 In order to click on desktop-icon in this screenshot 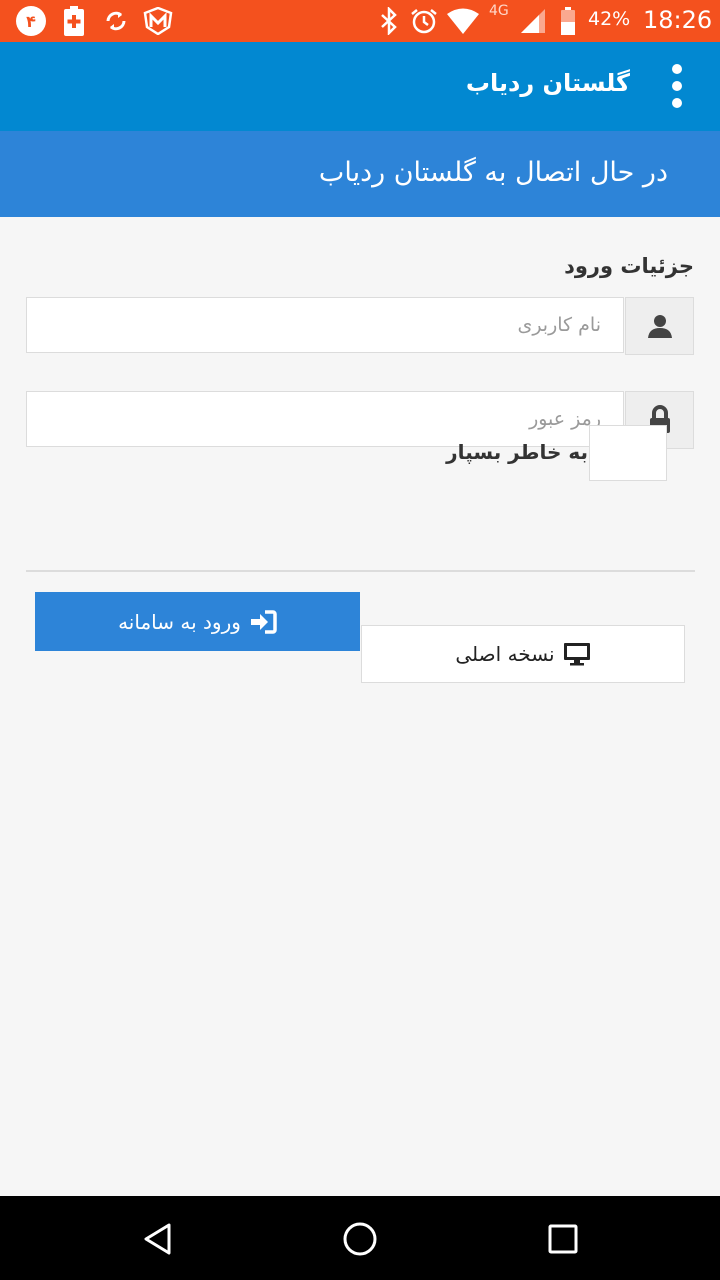, I will do `click(577, 654)`.